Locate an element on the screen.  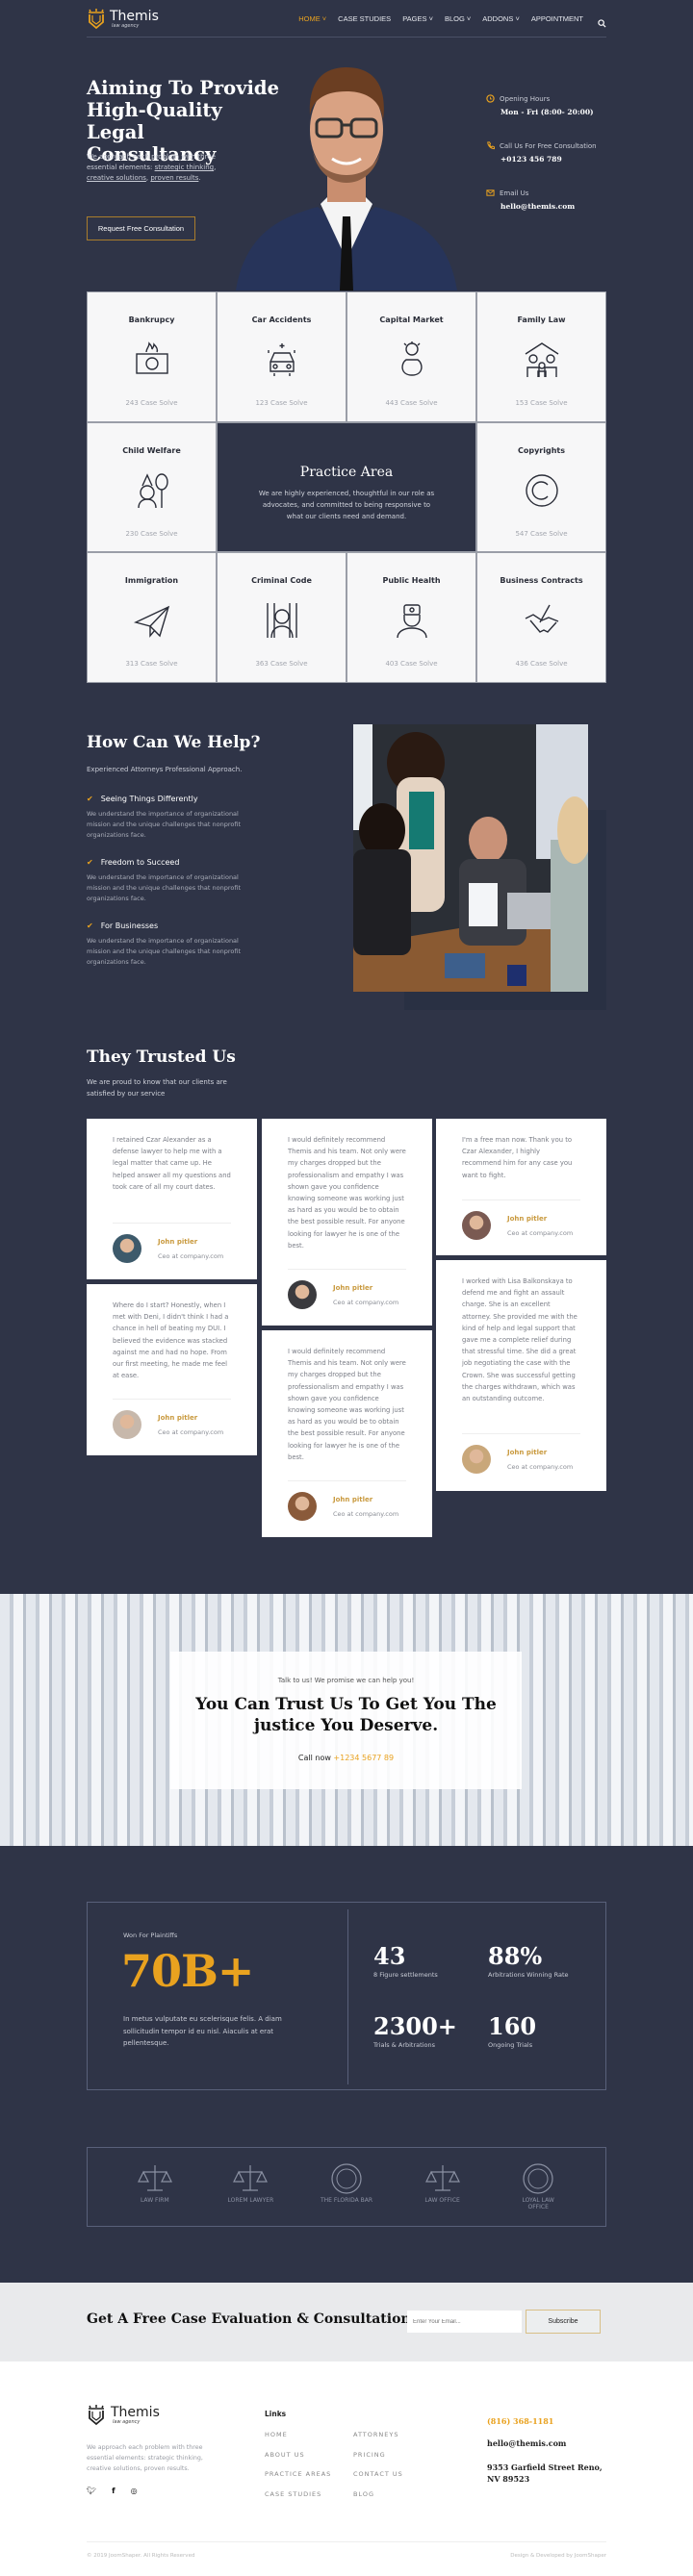
case-count: 313 Case Solve is located at coordinates (151, 664).